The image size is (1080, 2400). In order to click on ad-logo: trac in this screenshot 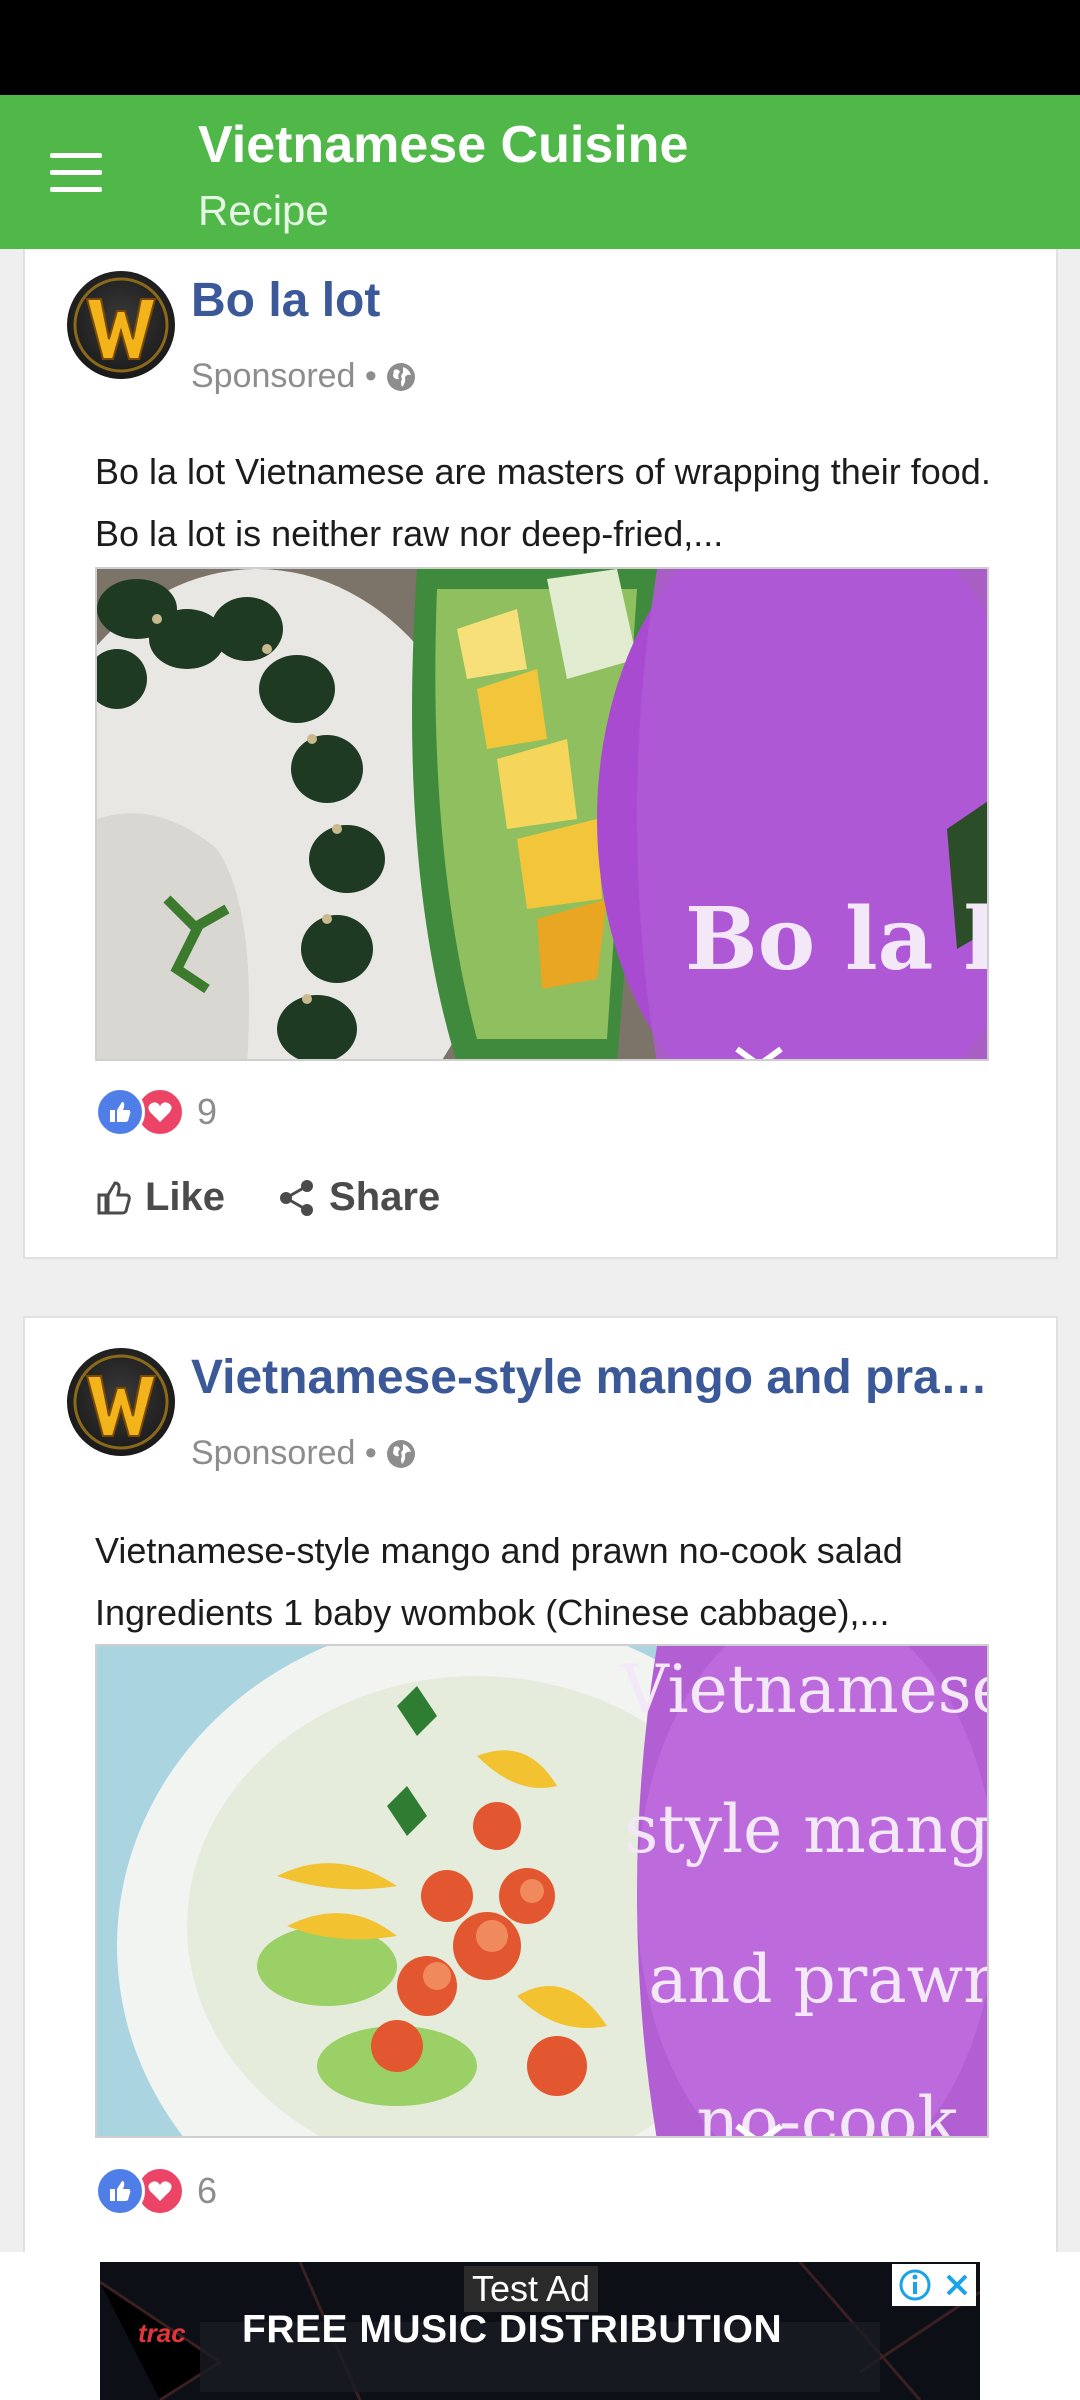, I will do `click(162, 2333)`.